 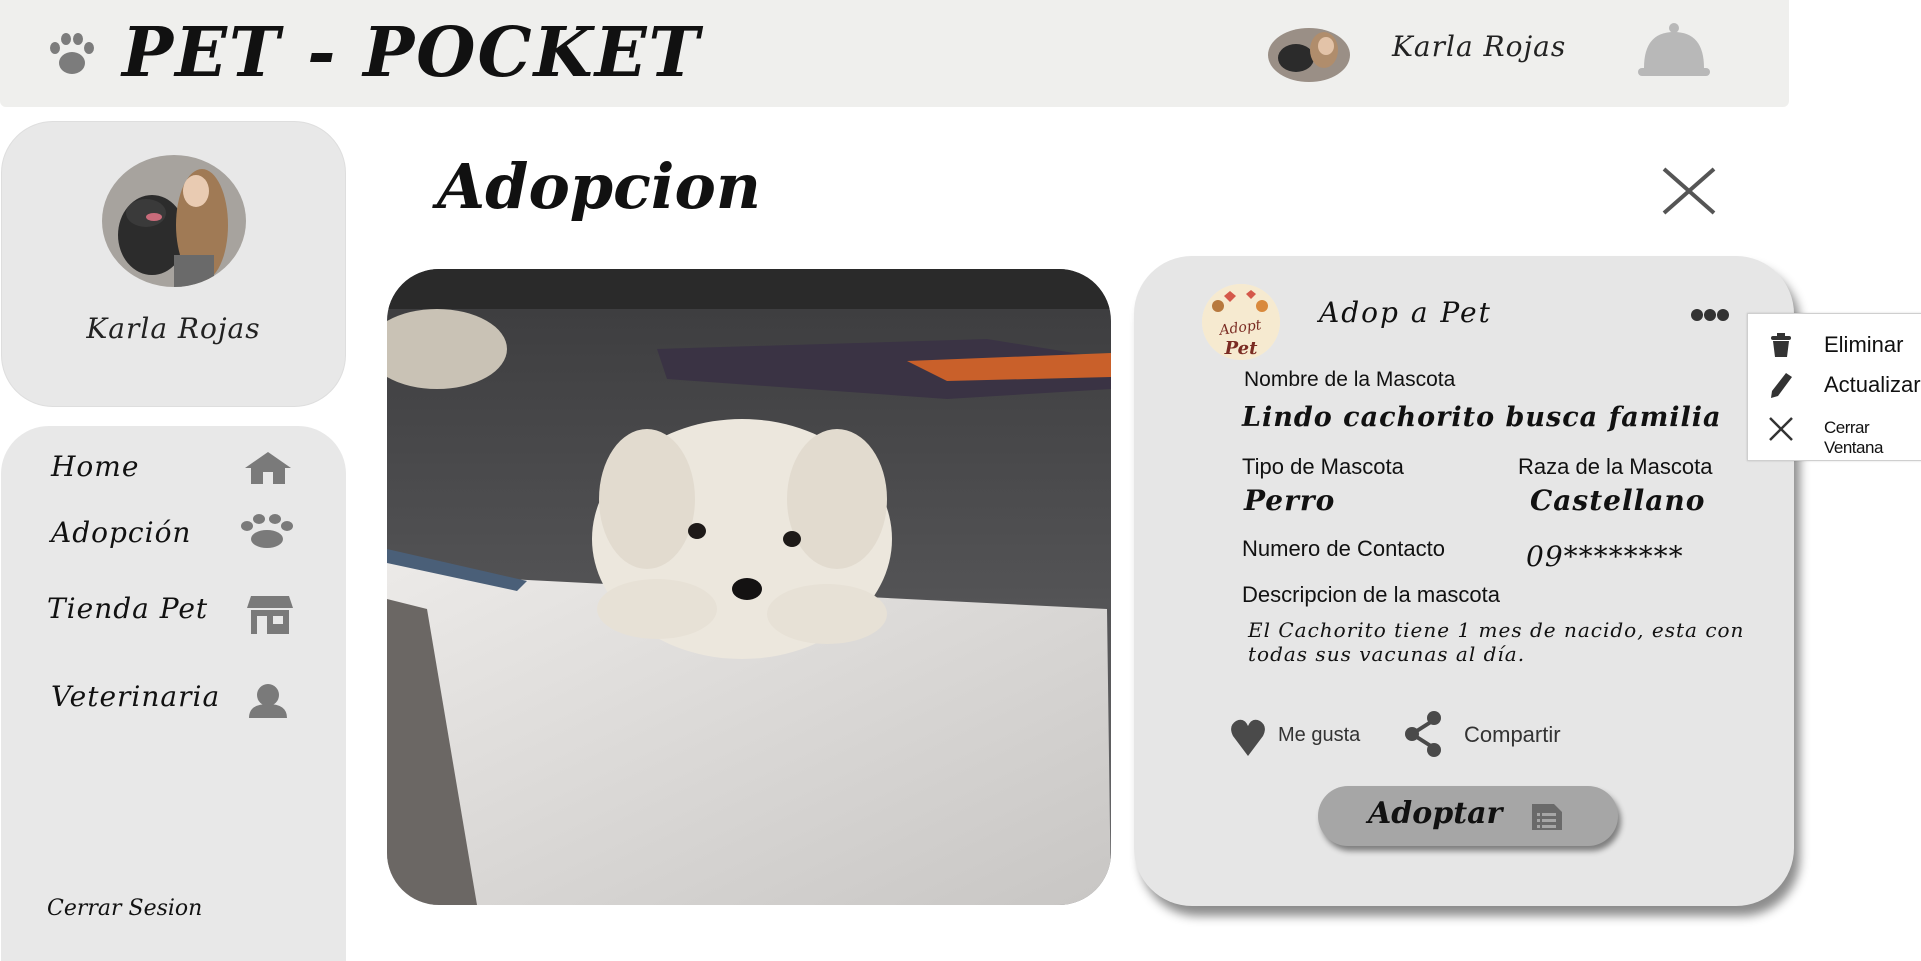 What do you see at coordinates (173, 328) in the screenshot?
I see `profile-name: Karla Rojas` at bounding box center [173, 328].